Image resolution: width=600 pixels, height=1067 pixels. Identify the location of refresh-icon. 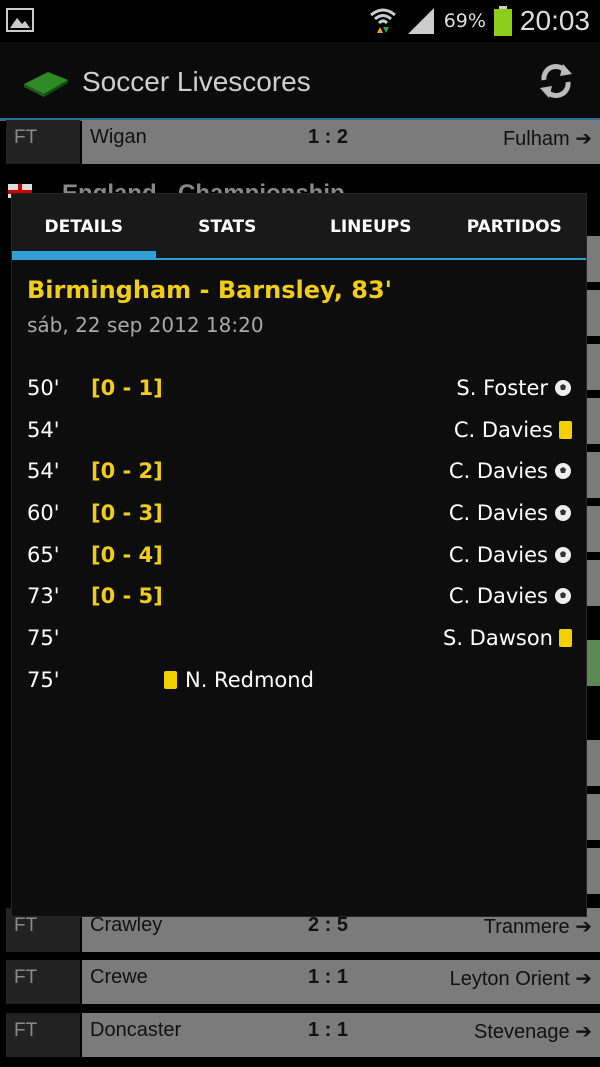
(556, 81).